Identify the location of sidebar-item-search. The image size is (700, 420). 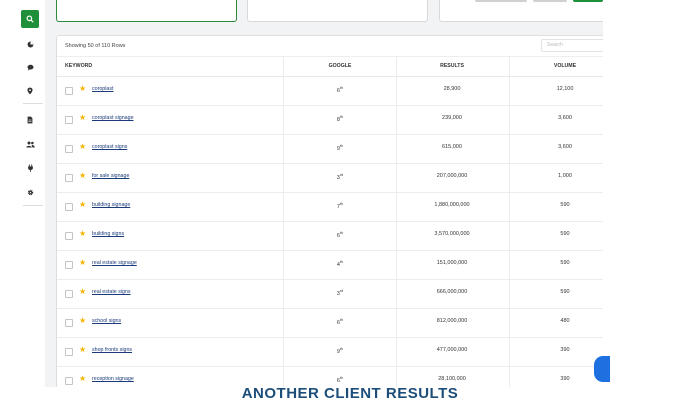
(30, 19).